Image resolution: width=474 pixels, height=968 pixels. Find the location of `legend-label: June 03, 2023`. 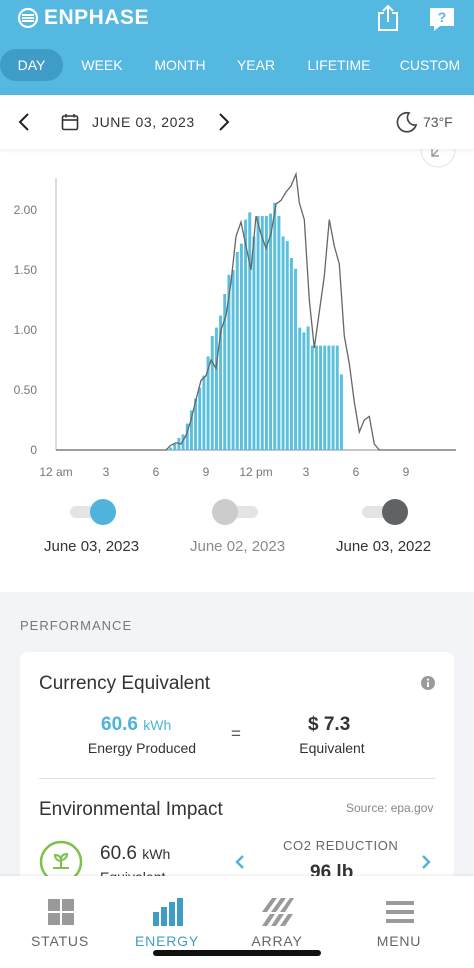

legend-label: June 03, 2023 is located at coordinates (92, 546).